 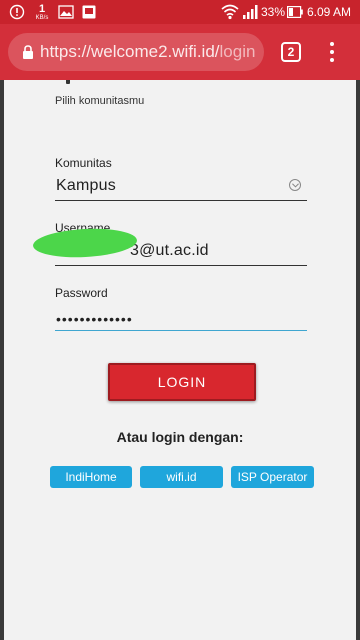 What do you see at coordinates (180, 12) in the screenshot?
I see `status-bar: 1 KB/s 33% 6.09 AM` at bounding box center [180, 12].